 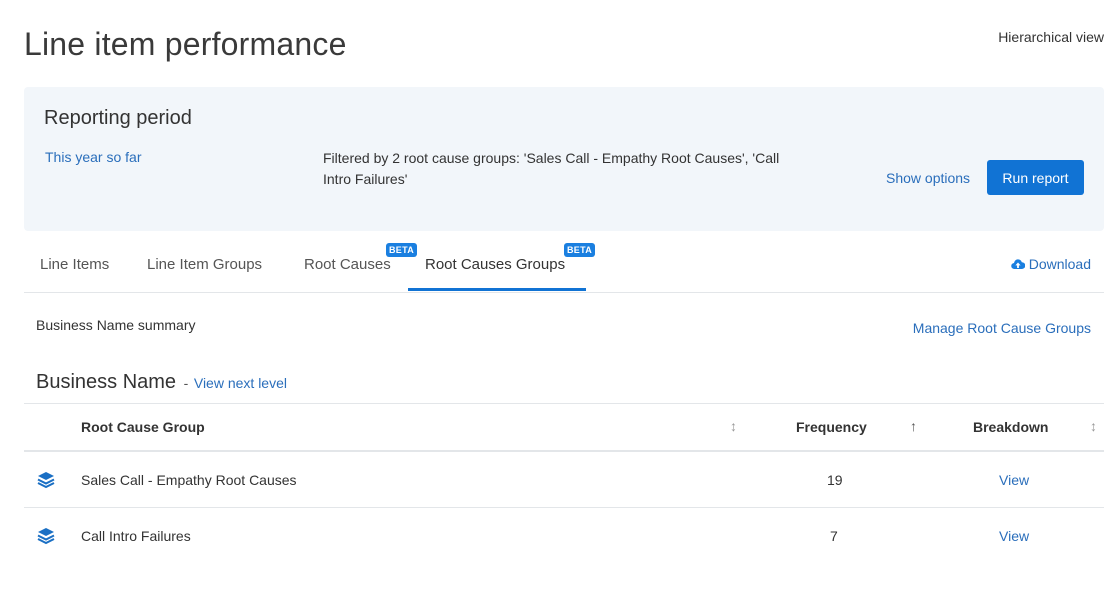 I want to click on tab-line-items: Line Items, so click(x=74, y=264).